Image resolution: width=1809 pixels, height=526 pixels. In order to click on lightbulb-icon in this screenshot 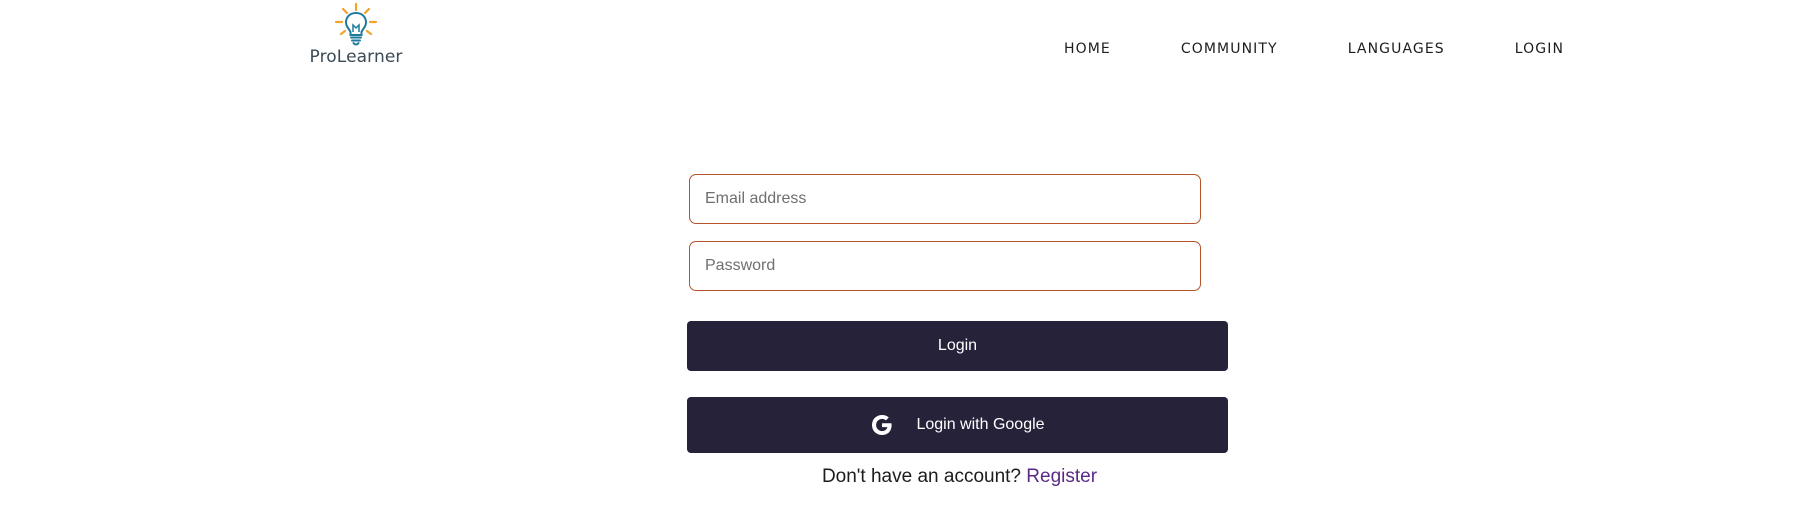, I will do `click(356, 24)`.